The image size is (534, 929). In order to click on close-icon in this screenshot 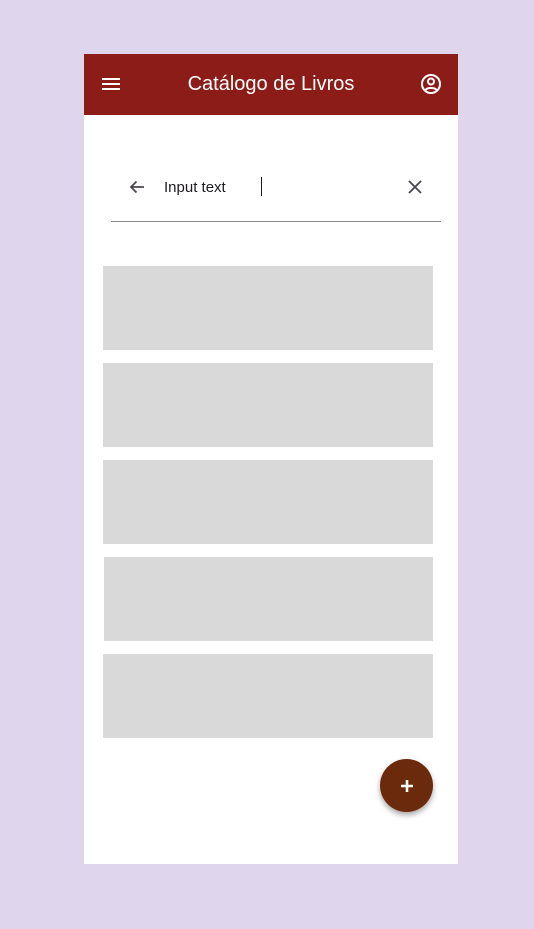, I will do `click(415, 187)`.